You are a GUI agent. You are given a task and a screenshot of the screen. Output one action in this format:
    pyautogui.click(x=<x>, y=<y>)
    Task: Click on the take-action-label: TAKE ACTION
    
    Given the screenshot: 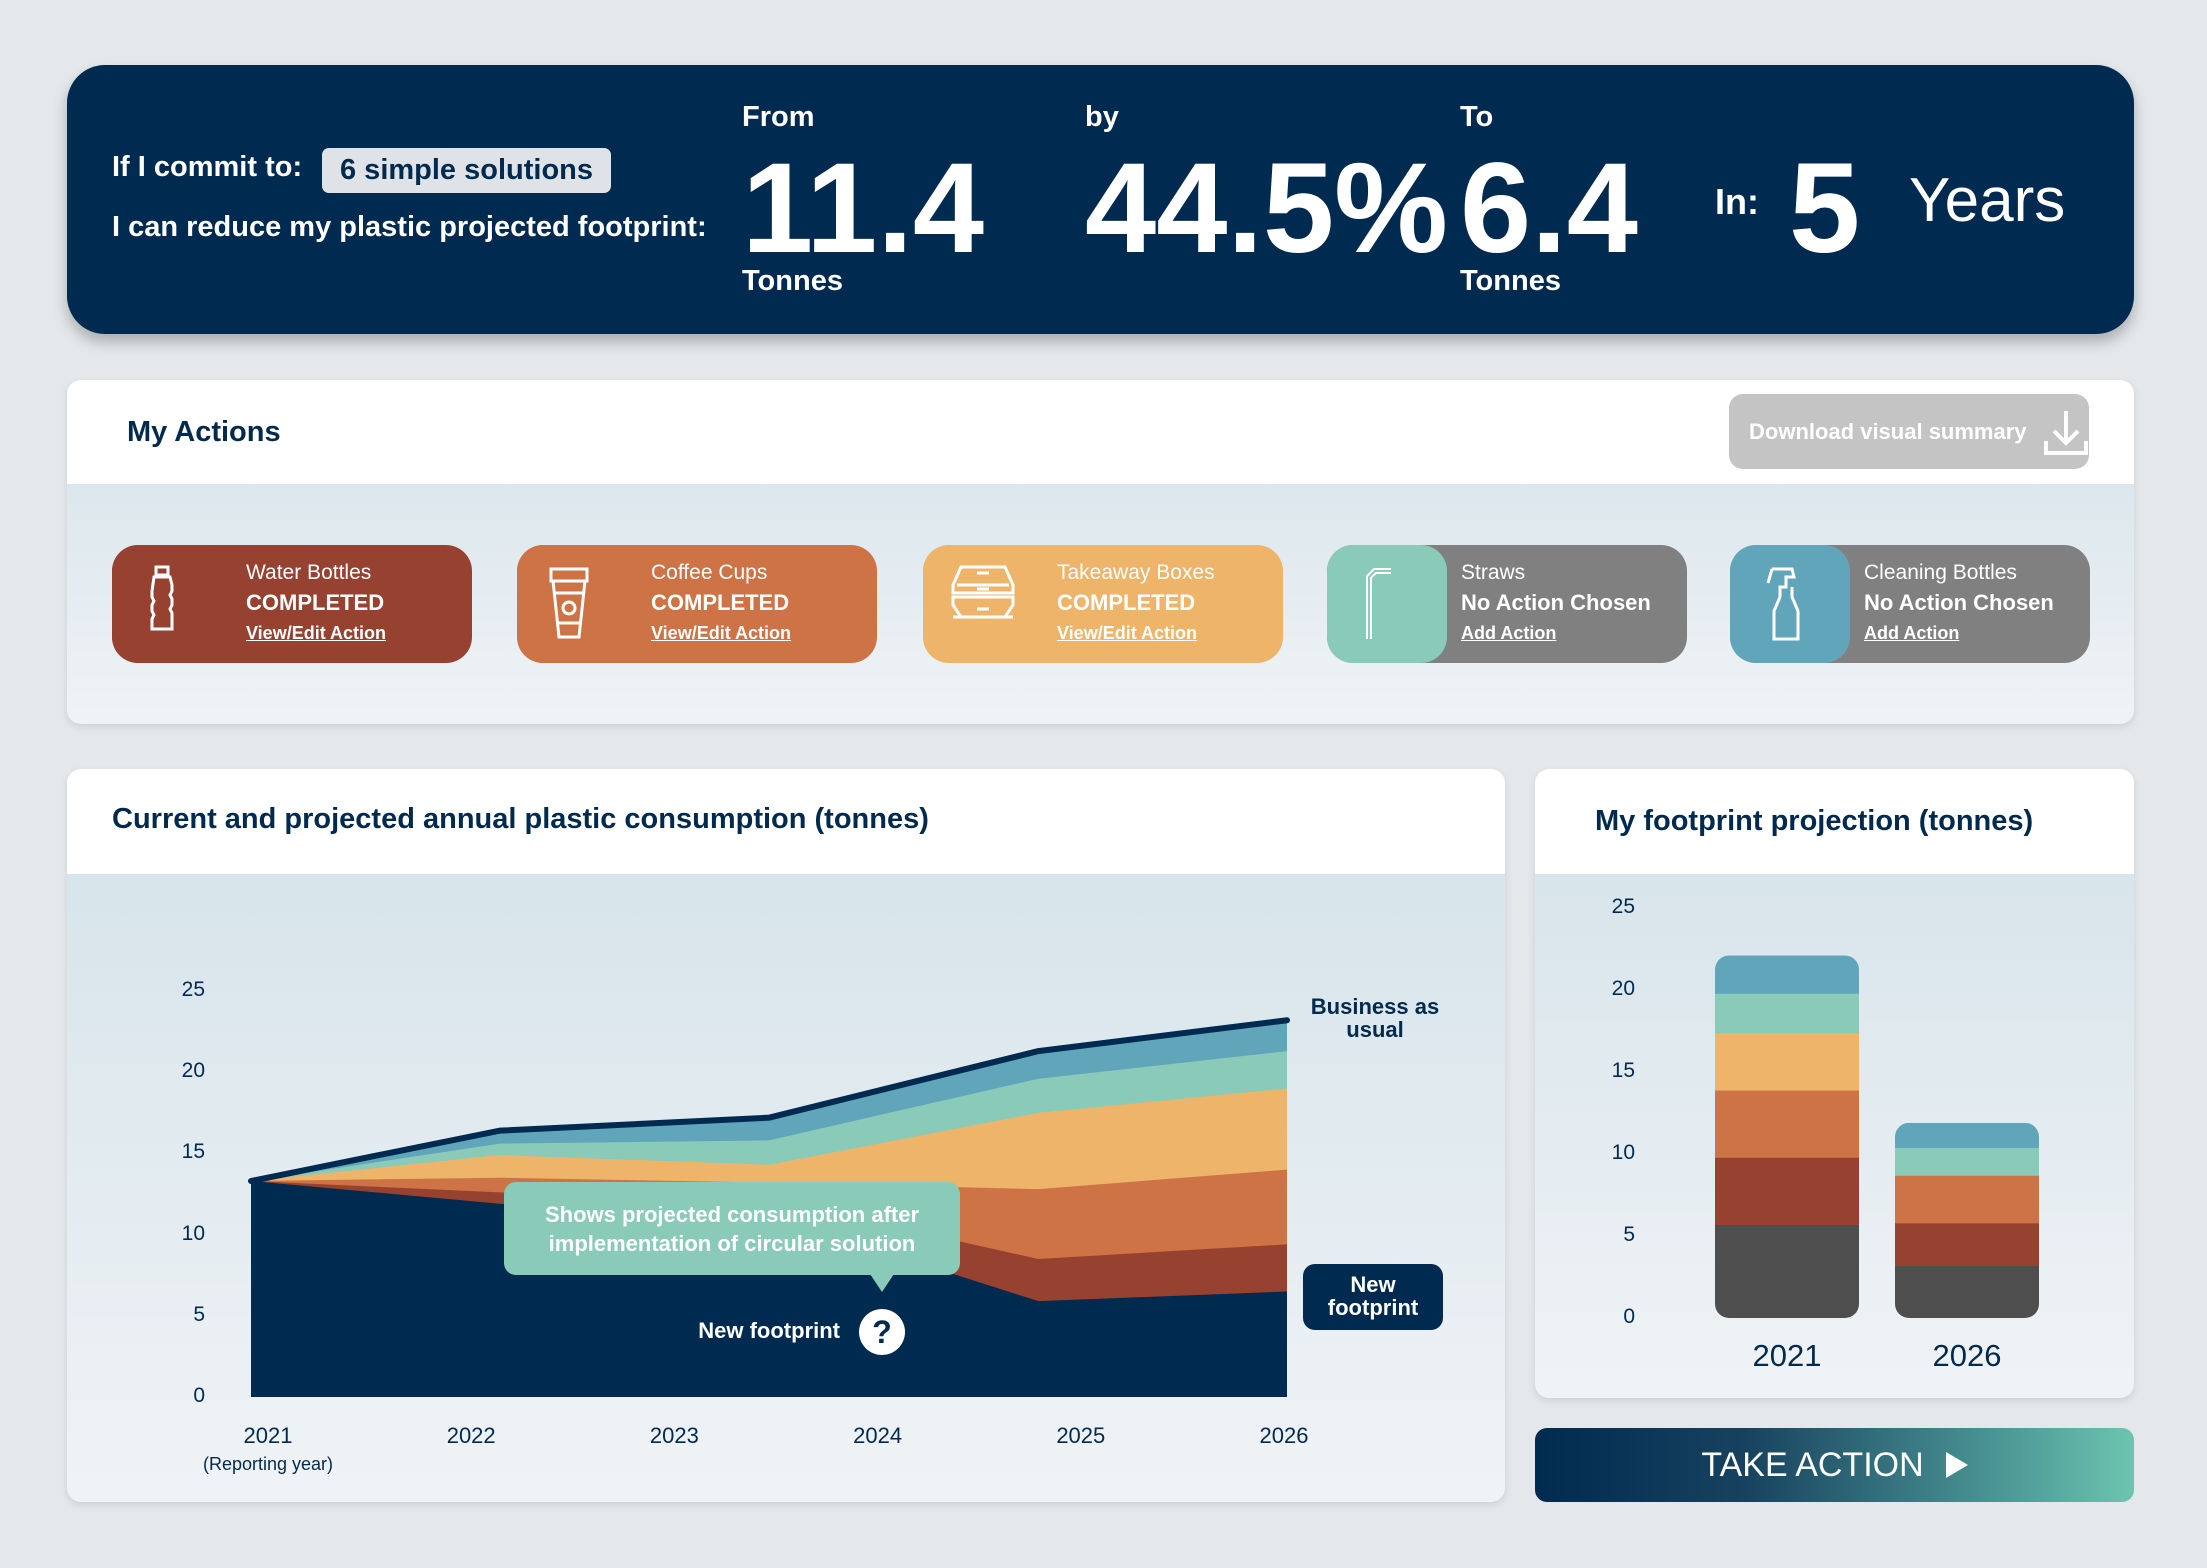 What is the action you would take?
    pyautogui.click(x=1812, y=1464)
    